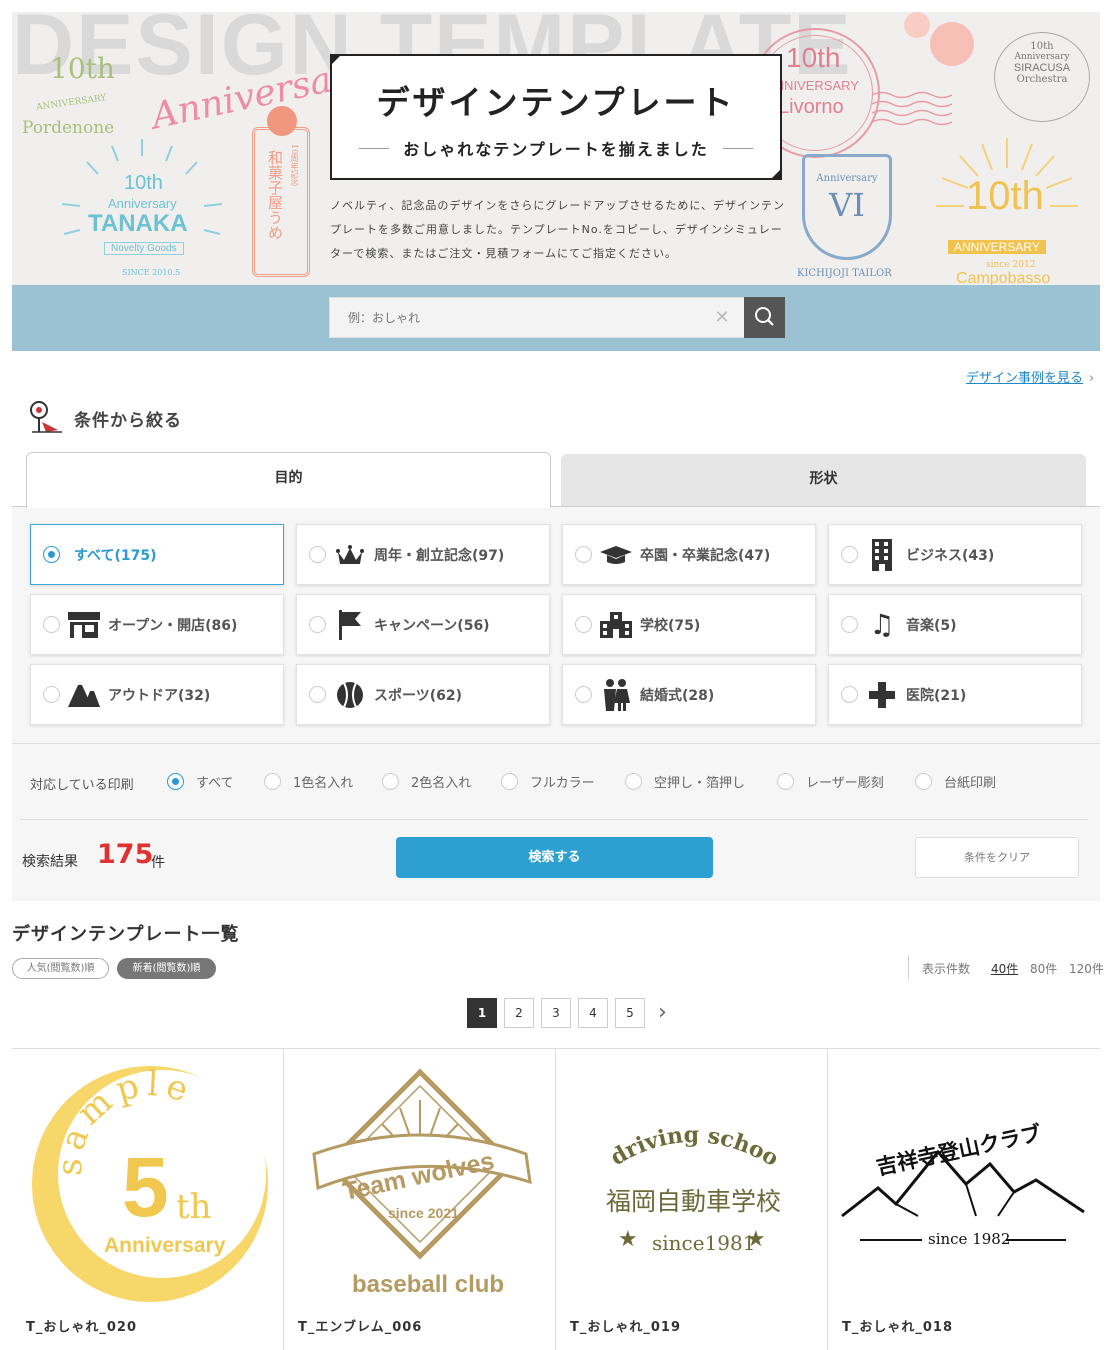 The image size is (1115, 1350). Describe the element at coordinates (1011, 265) in the screenshot. I see `deco-campobasso-since: since 2012` at that location.